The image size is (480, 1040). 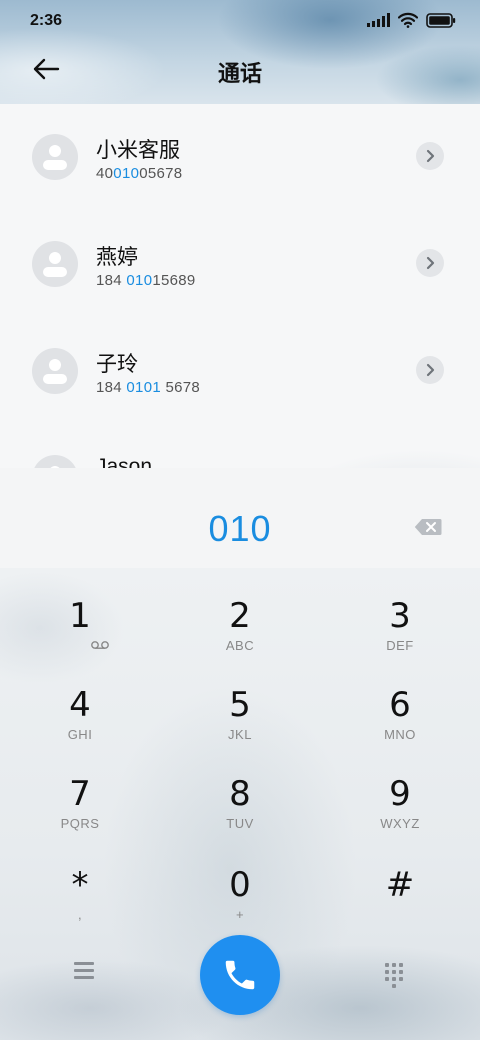 What do you see at coordinates (240, 914) in the screenshot?
I see `key-letters: +` at bounding box center [240, 914].